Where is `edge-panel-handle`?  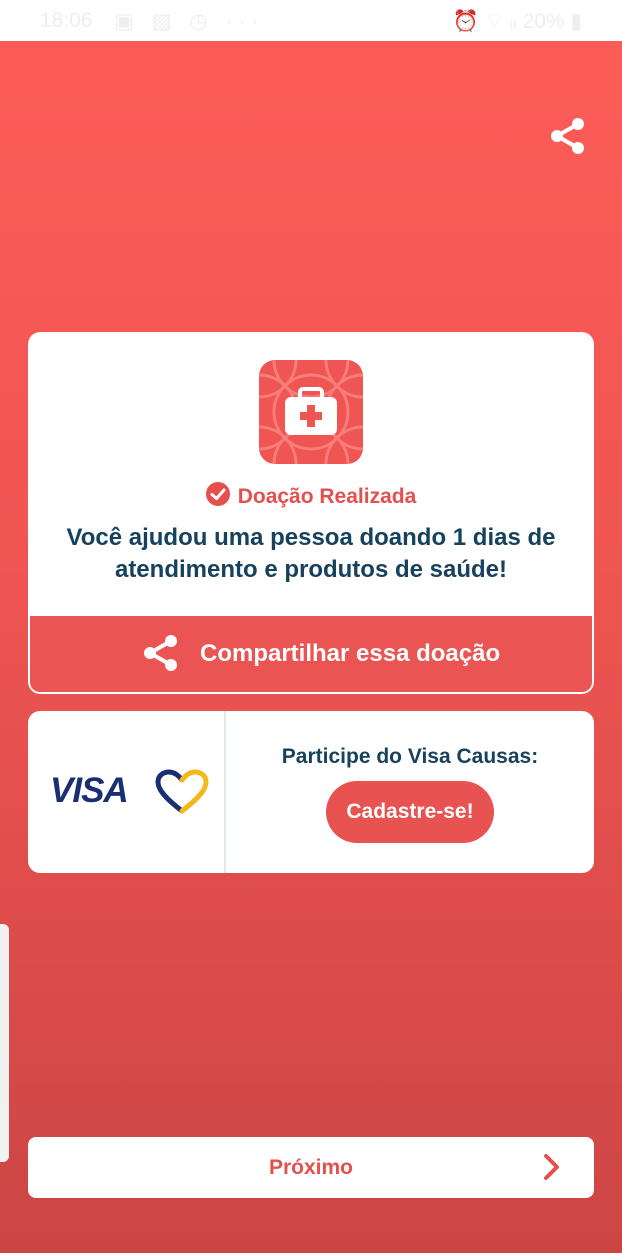
edge-panel-handle is located at coordinates (4, 1043).